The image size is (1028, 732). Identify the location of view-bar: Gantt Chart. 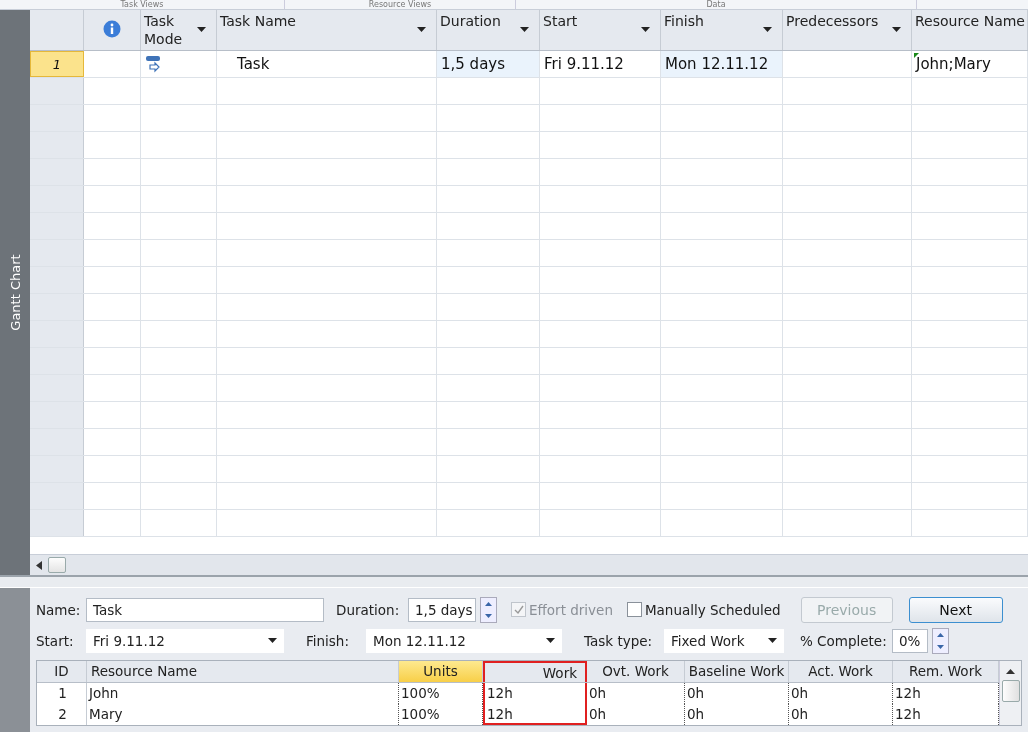
(15, 292).